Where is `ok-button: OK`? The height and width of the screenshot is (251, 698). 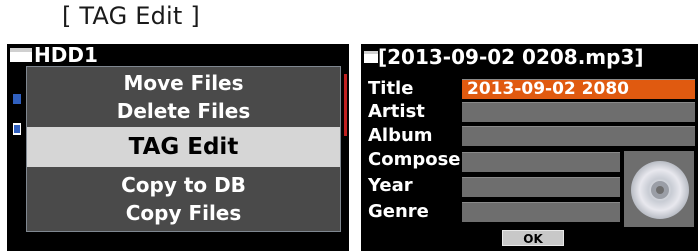 ok-button: OK is located at coordinates (533, 238).